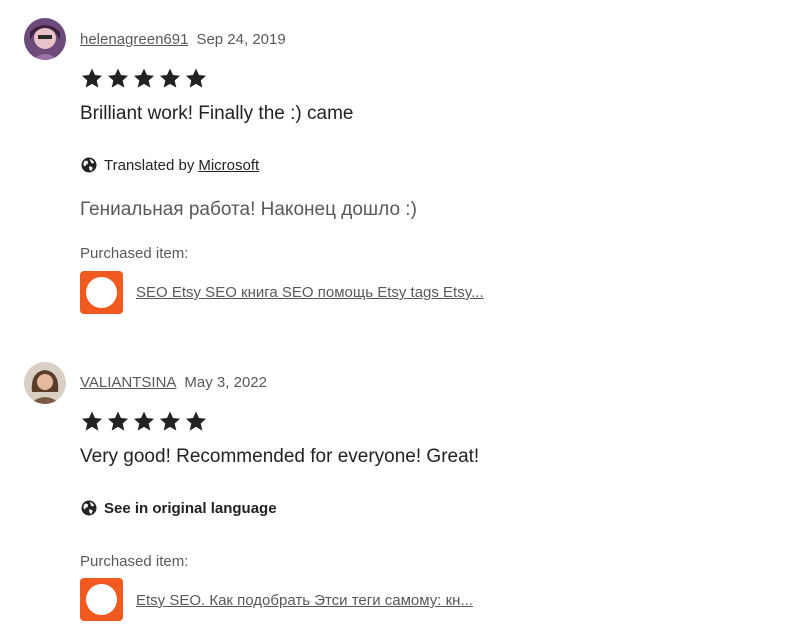 Image resolution: width=794 pixels, height=630 pixels. I want to click on review-meta: helenagreen691 Sep 24, 2019, so click(183, 39).